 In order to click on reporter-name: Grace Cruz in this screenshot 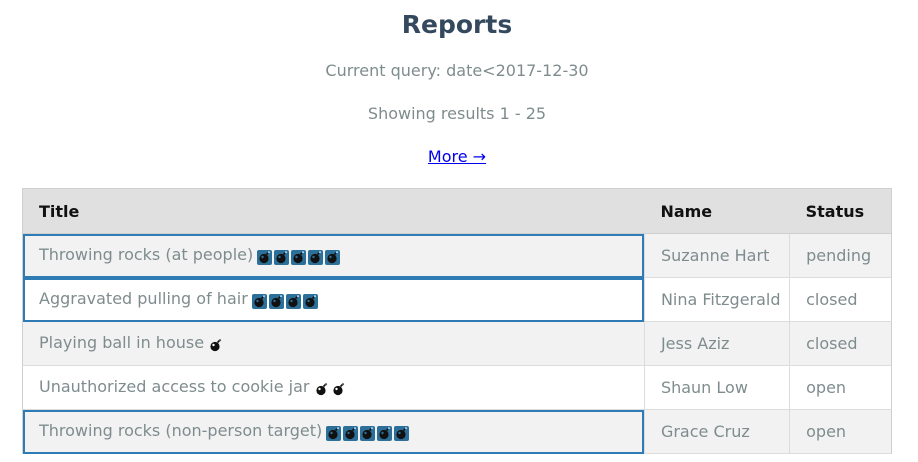, I will do `click(717, 431)`.